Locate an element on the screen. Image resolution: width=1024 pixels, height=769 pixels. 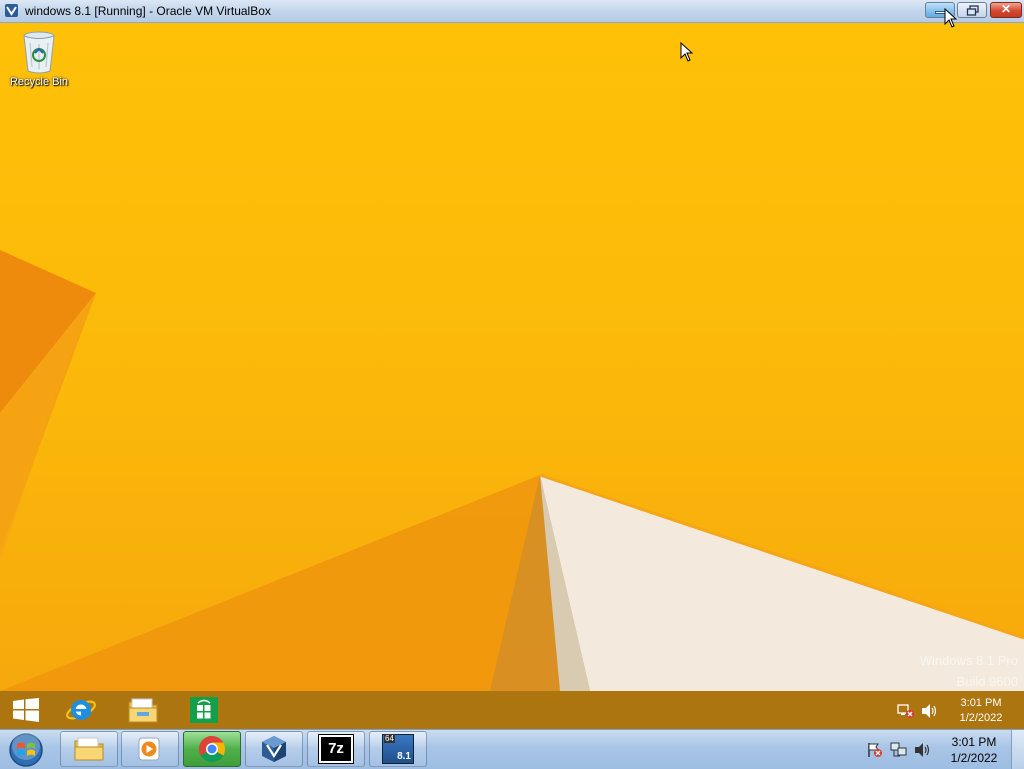
recycle-bin-icon is located at coordinates (39, 52).